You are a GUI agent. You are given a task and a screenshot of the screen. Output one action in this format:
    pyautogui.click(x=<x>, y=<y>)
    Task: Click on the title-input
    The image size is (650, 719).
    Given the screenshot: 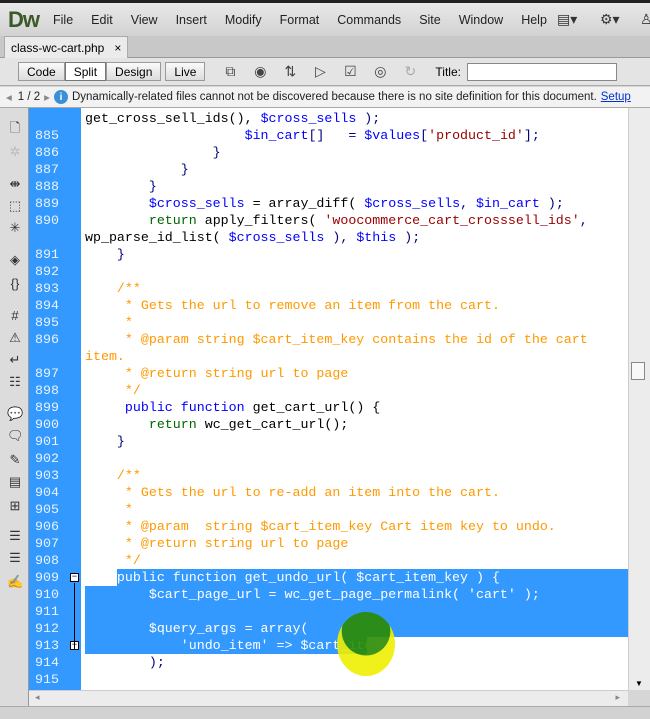 What is the action you would take?
    pyautogui.click(x=541, y=71)
    